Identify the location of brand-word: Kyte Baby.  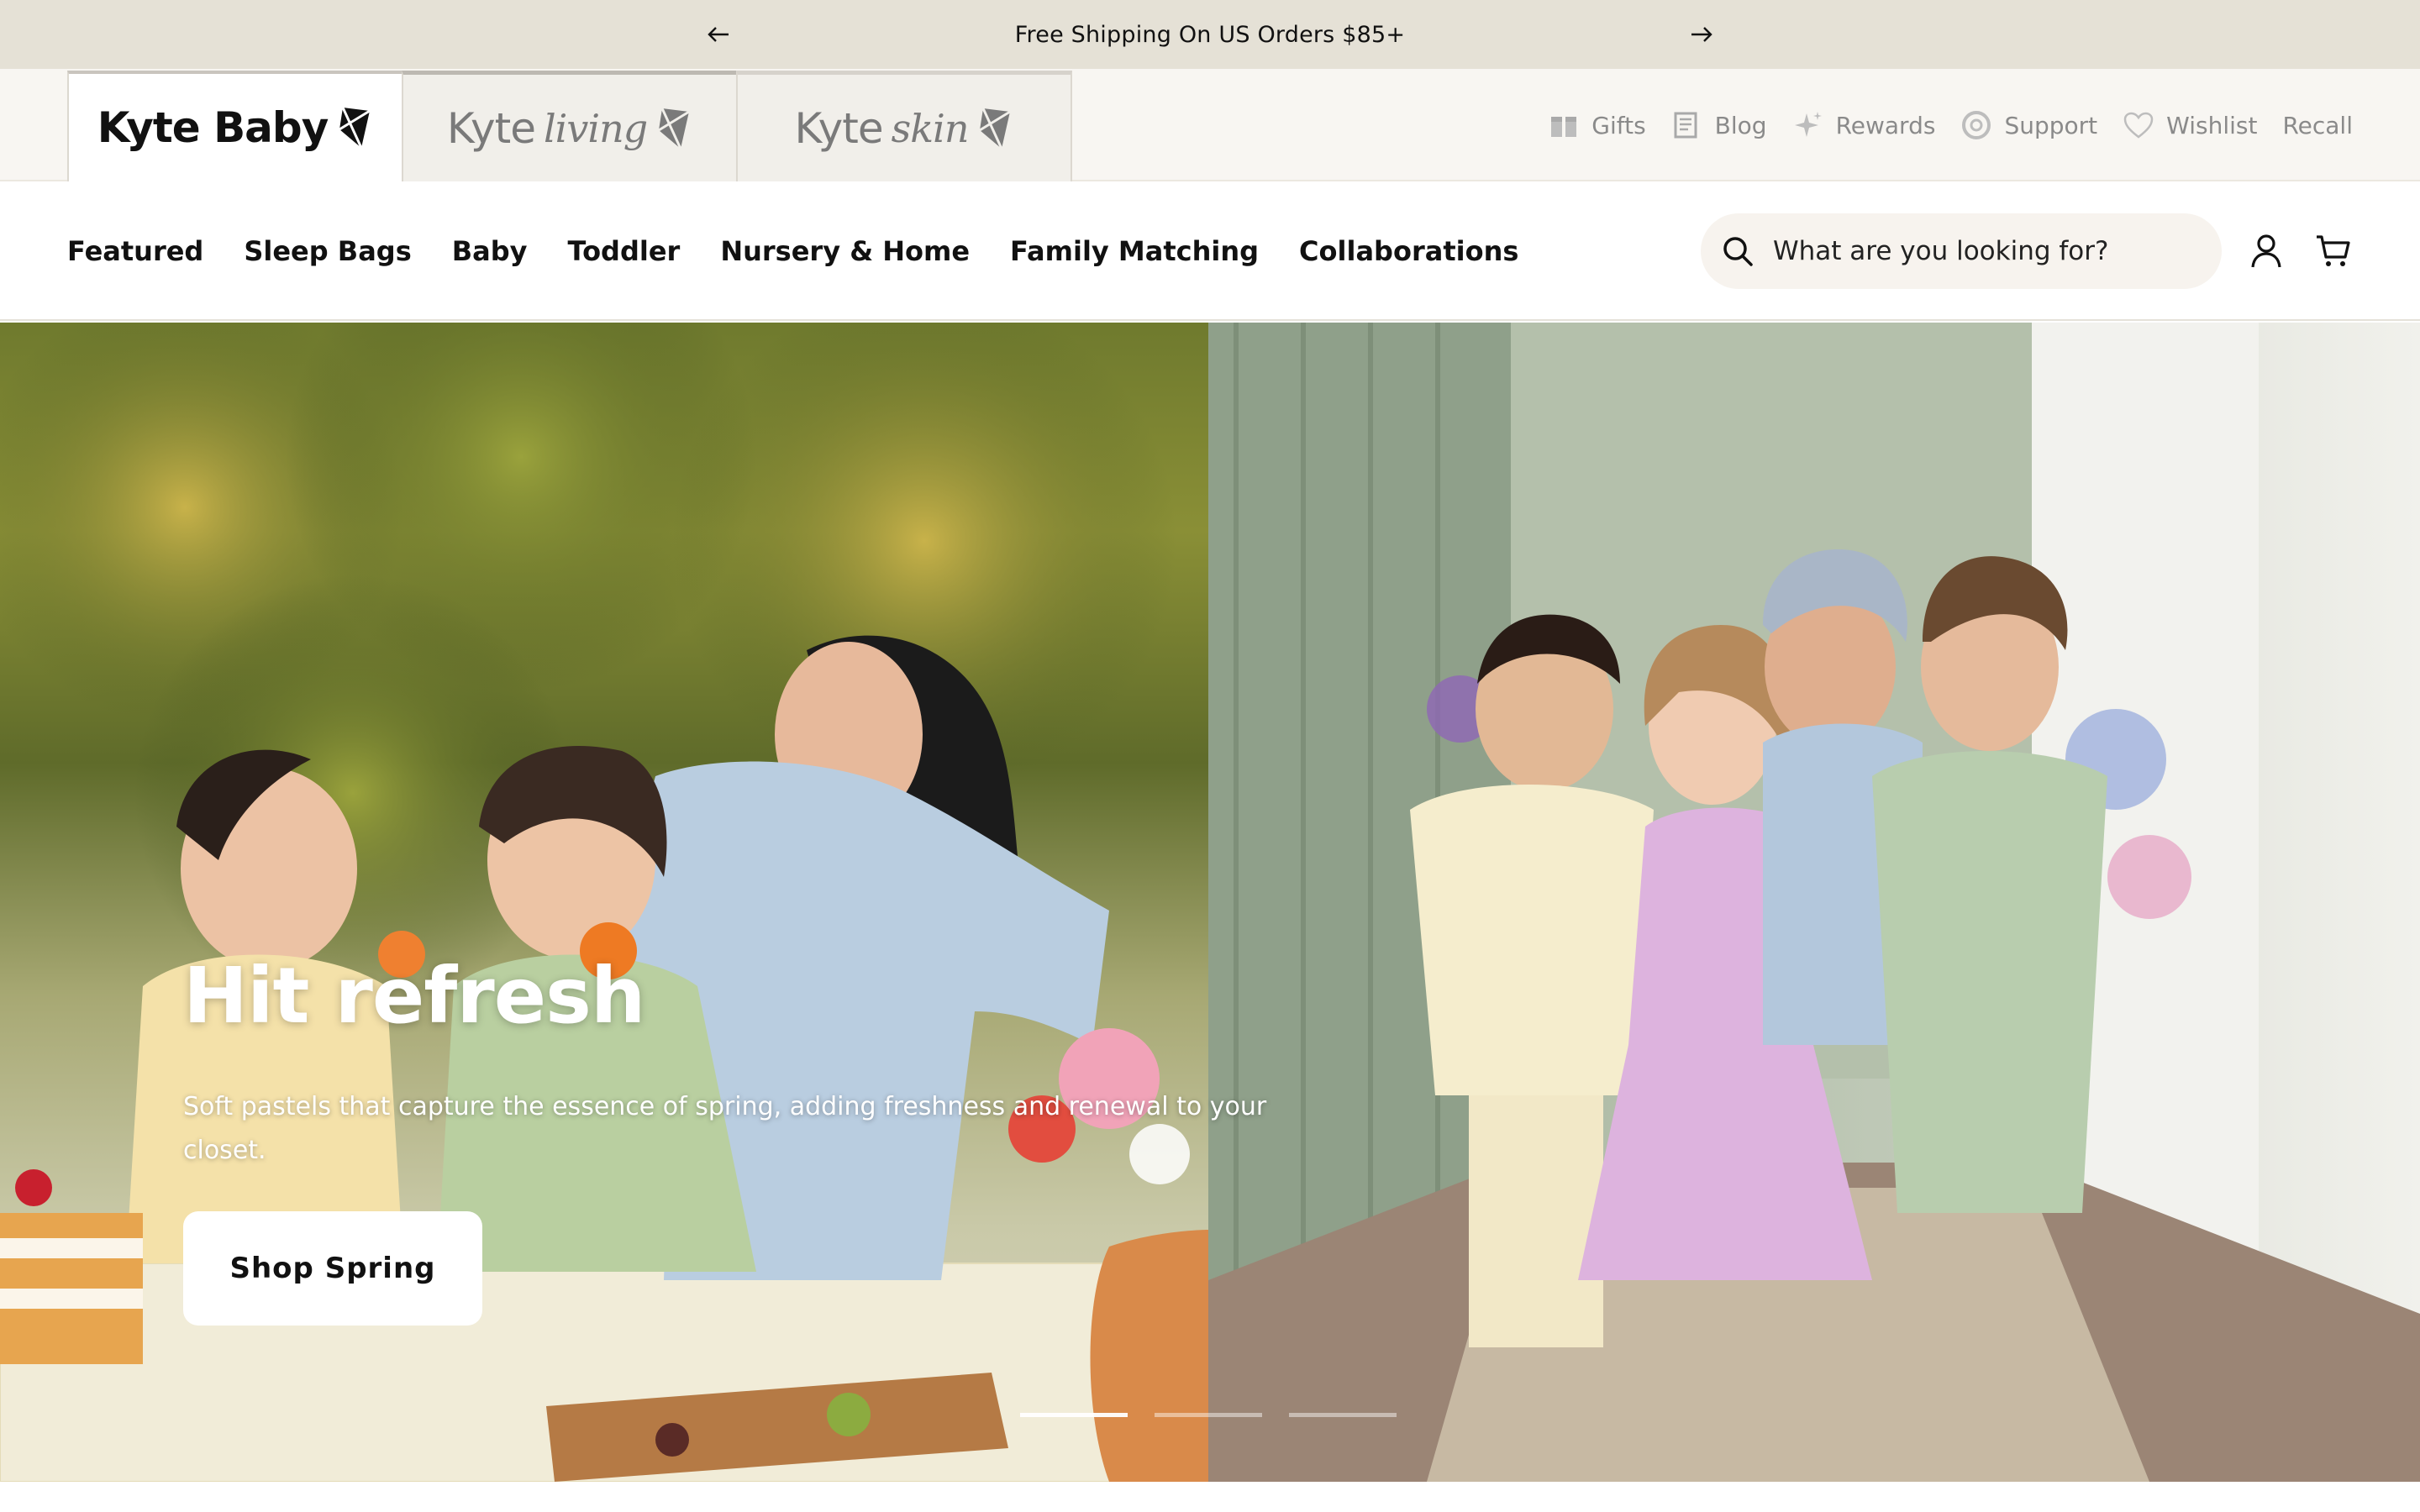
(213, 127).